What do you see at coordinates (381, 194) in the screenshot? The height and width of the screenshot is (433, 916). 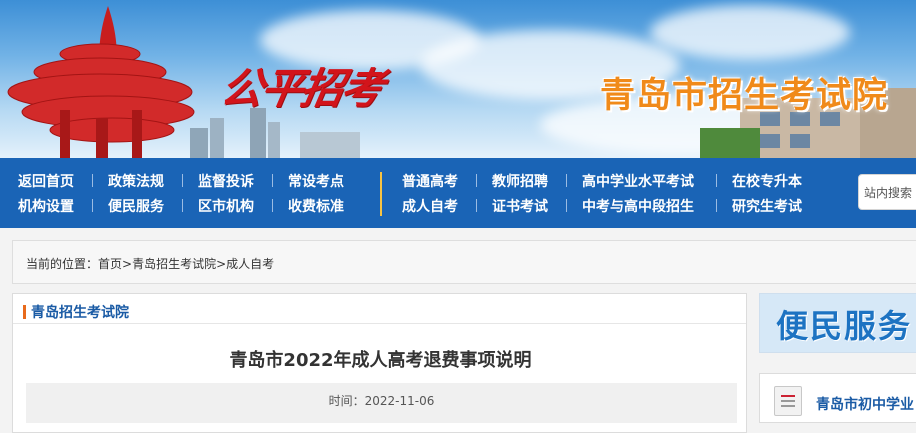 I see `nav-gold-divider` at bounding box center [381, 194].